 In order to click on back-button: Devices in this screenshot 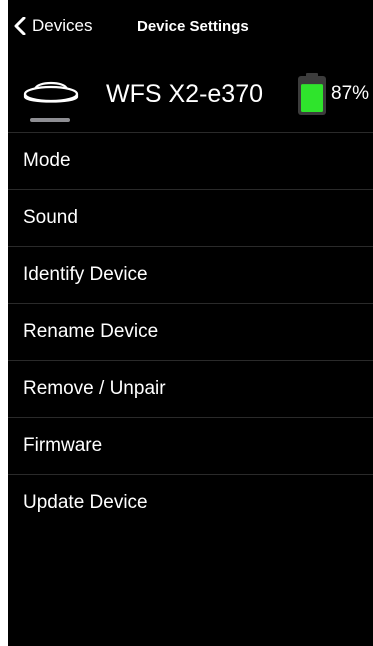, I will do `click(53, 26)`.